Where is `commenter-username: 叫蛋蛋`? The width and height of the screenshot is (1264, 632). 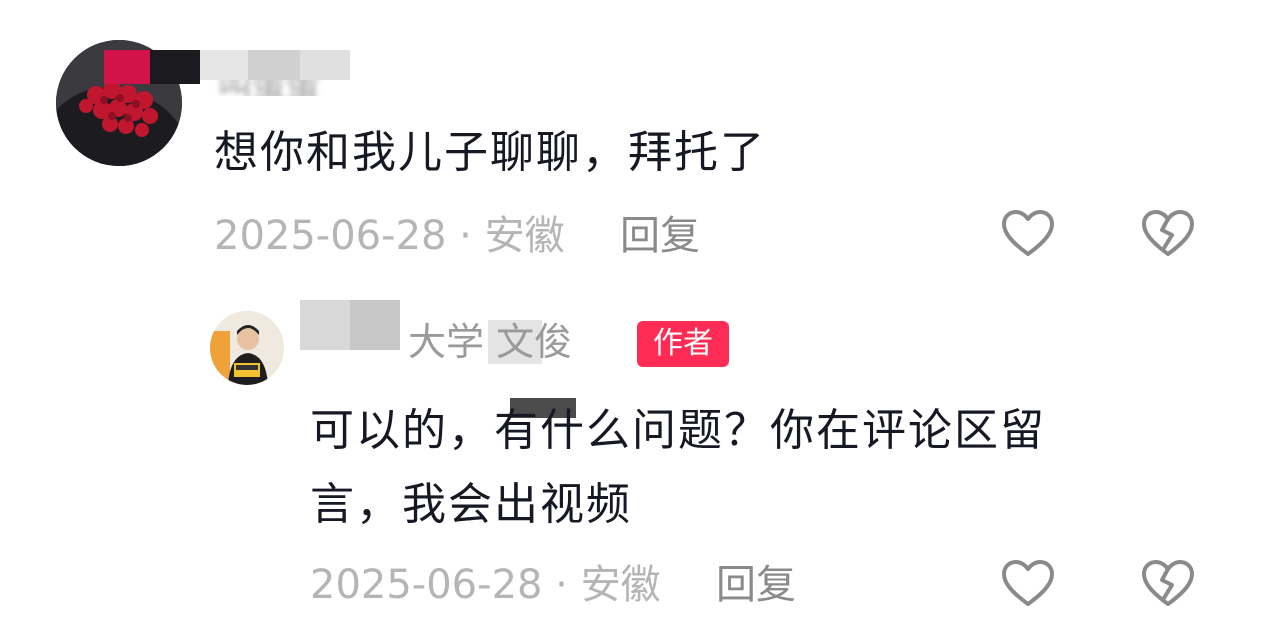 commenter-username: 叫蛋蛋 is located at coordinates (275, 73).